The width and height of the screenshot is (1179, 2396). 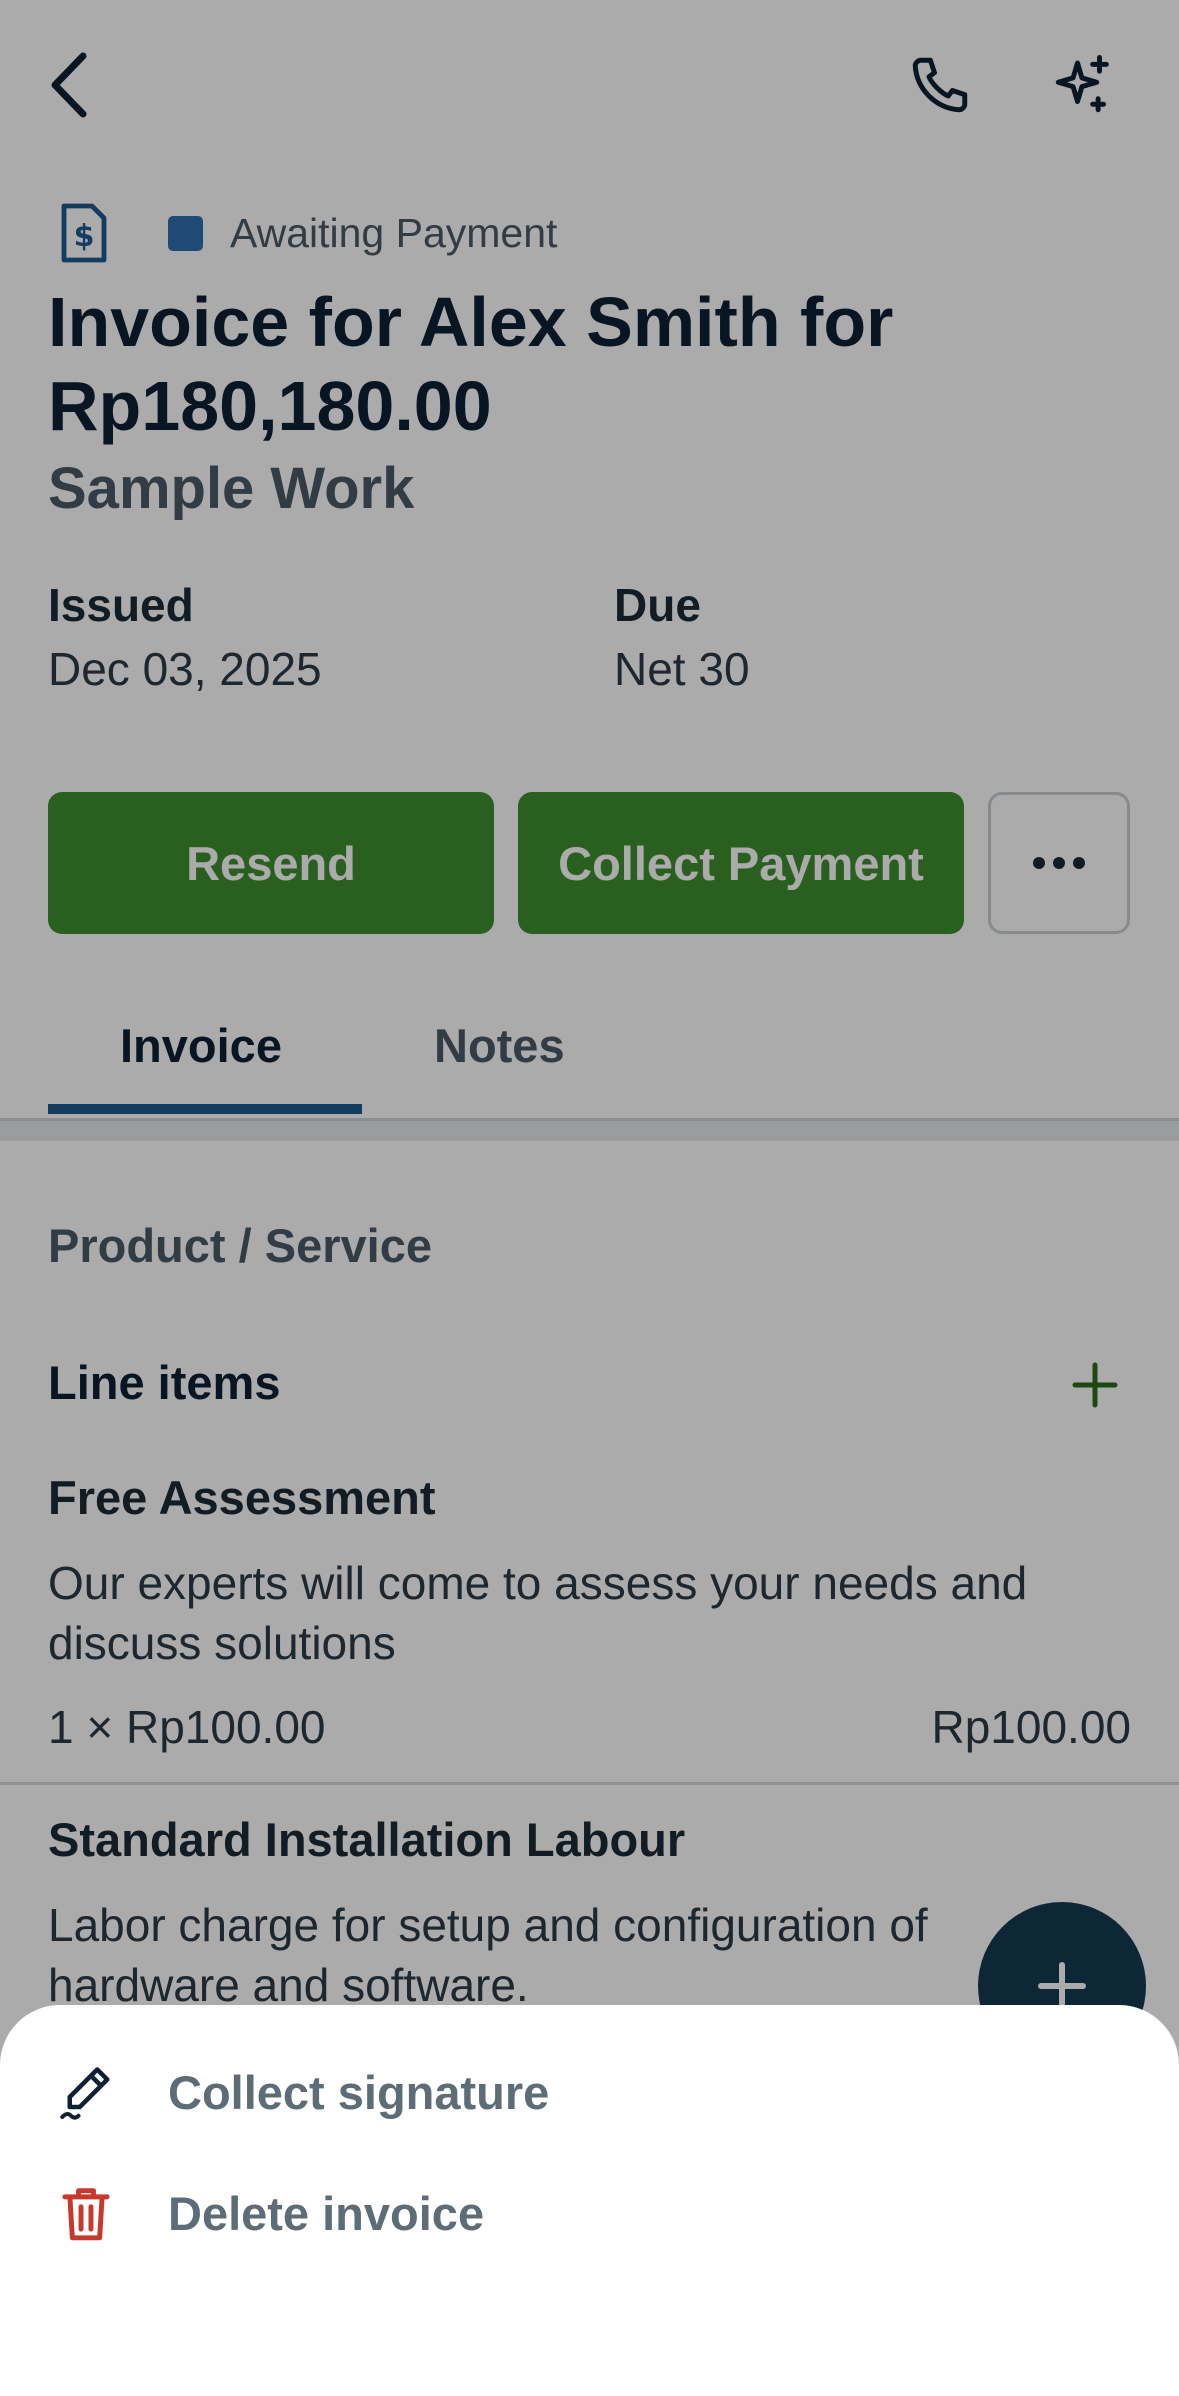 What do you see at coordinates (86, 2213) in the screenshot?
I see `trash-icon` at bounding box center [86, 2213].